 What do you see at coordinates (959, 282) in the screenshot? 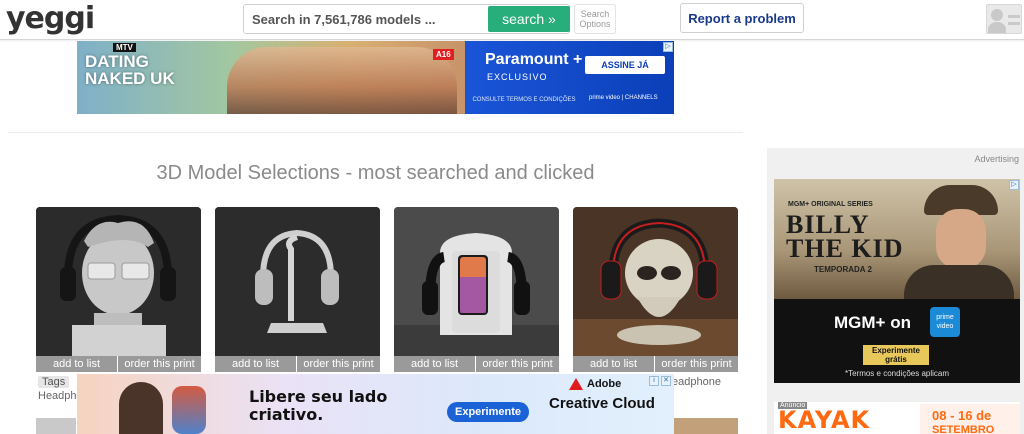
I see `ad-photo-body` at bounding box center [959, 282].